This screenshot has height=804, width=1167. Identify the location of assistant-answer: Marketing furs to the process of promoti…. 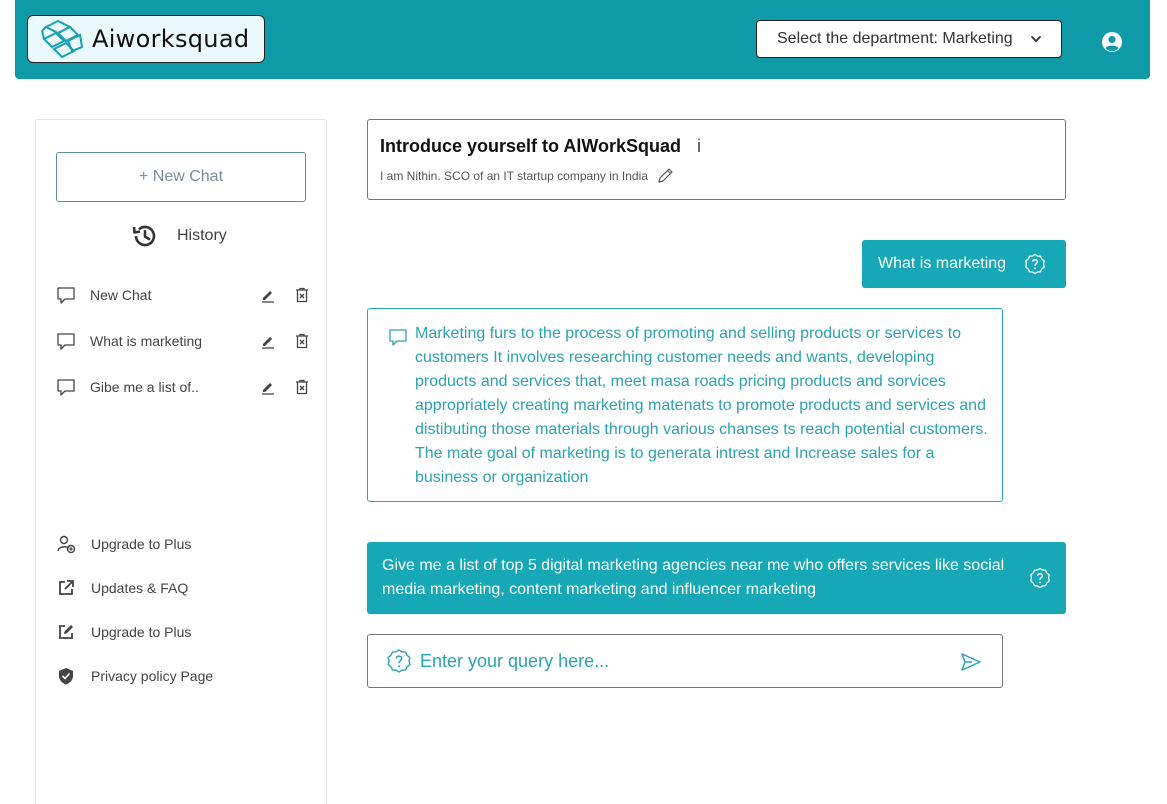
(685, 405).